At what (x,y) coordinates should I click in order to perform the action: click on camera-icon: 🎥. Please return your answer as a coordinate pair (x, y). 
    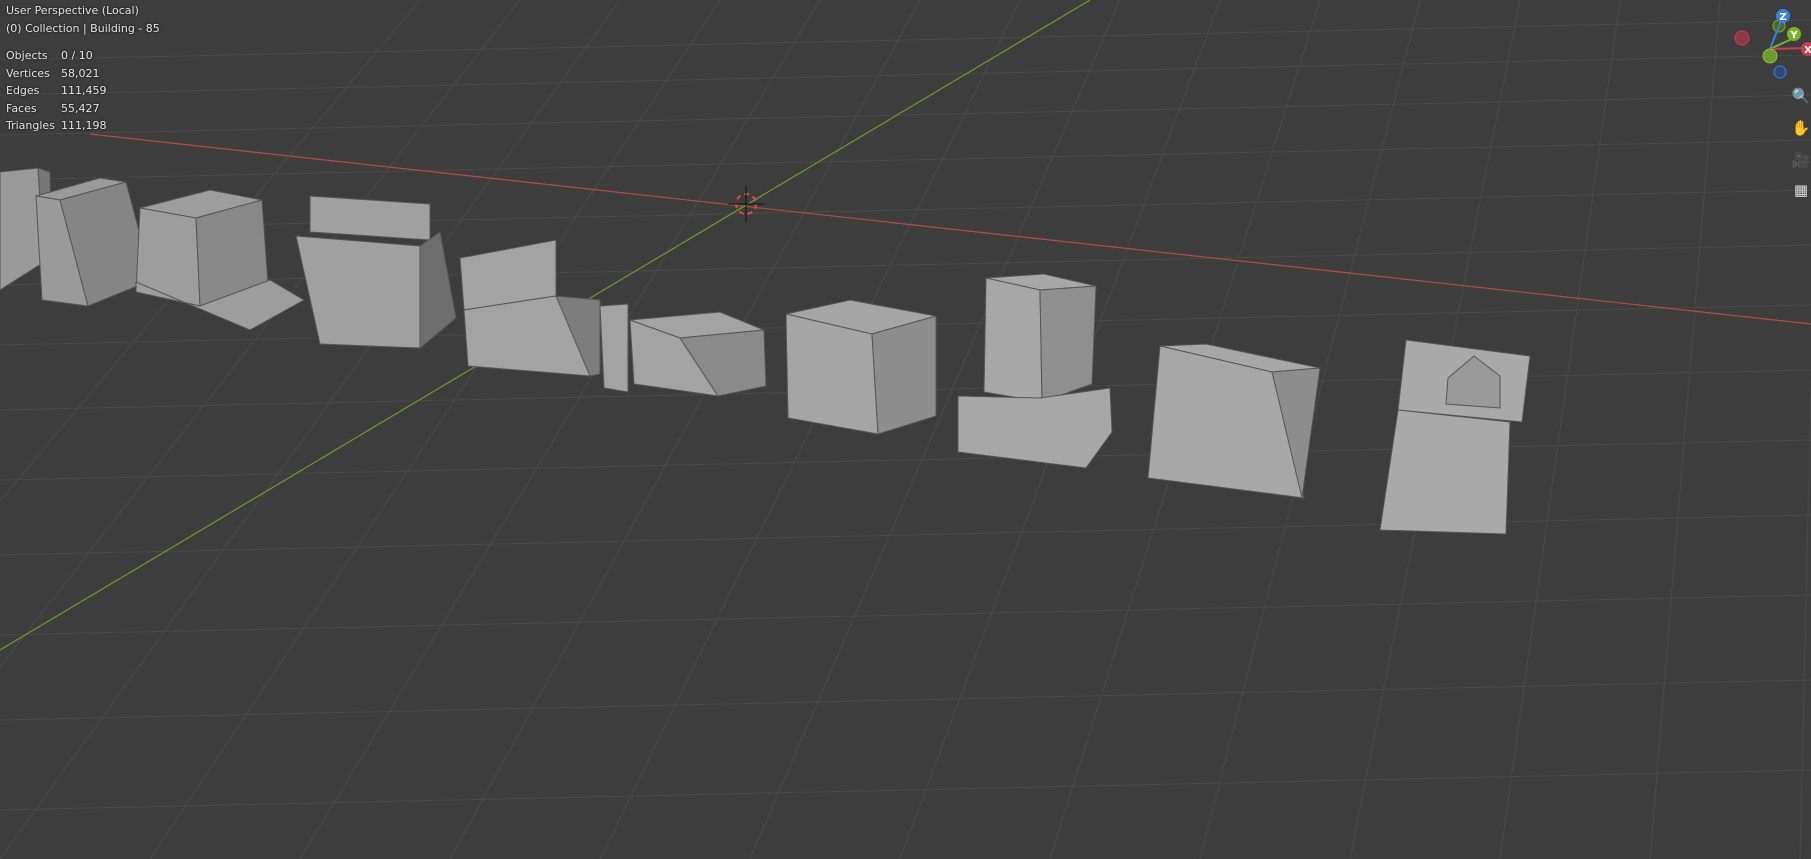
    Looking at the image, I should click on (1801, 160).